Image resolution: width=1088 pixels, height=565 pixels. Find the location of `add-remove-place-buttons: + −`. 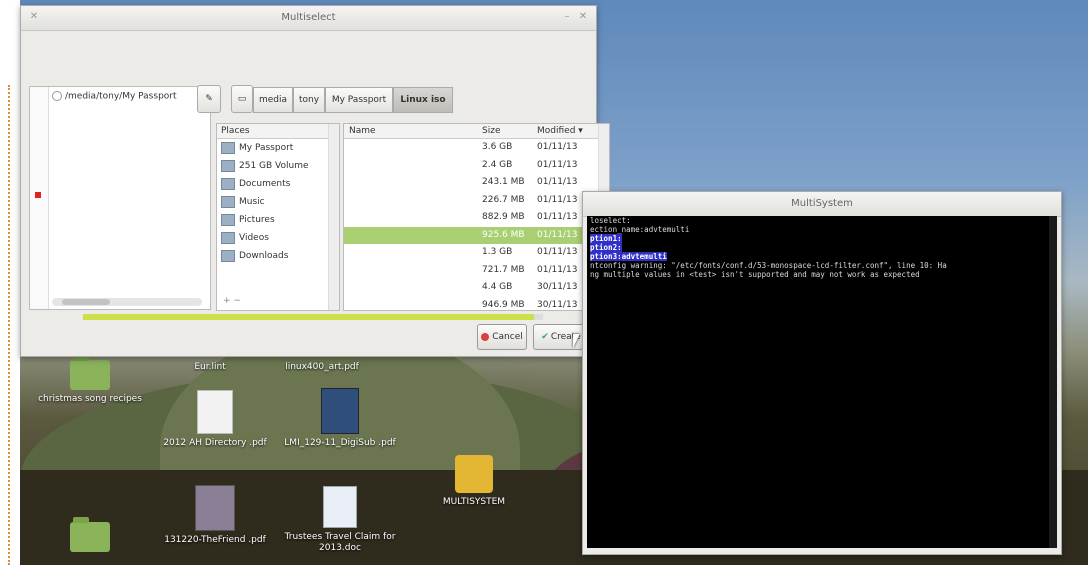

add-remove-place-buttons: + − is located at coordinates (232, 301).